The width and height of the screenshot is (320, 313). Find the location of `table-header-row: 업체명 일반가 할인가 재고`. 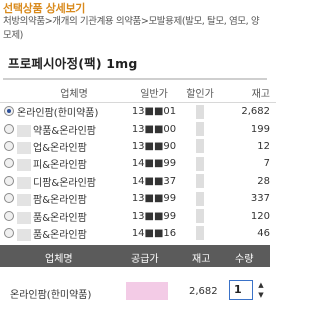

table-header-row: 업체명 일반가 할인가 재고 is located at coordinates (138, 92).